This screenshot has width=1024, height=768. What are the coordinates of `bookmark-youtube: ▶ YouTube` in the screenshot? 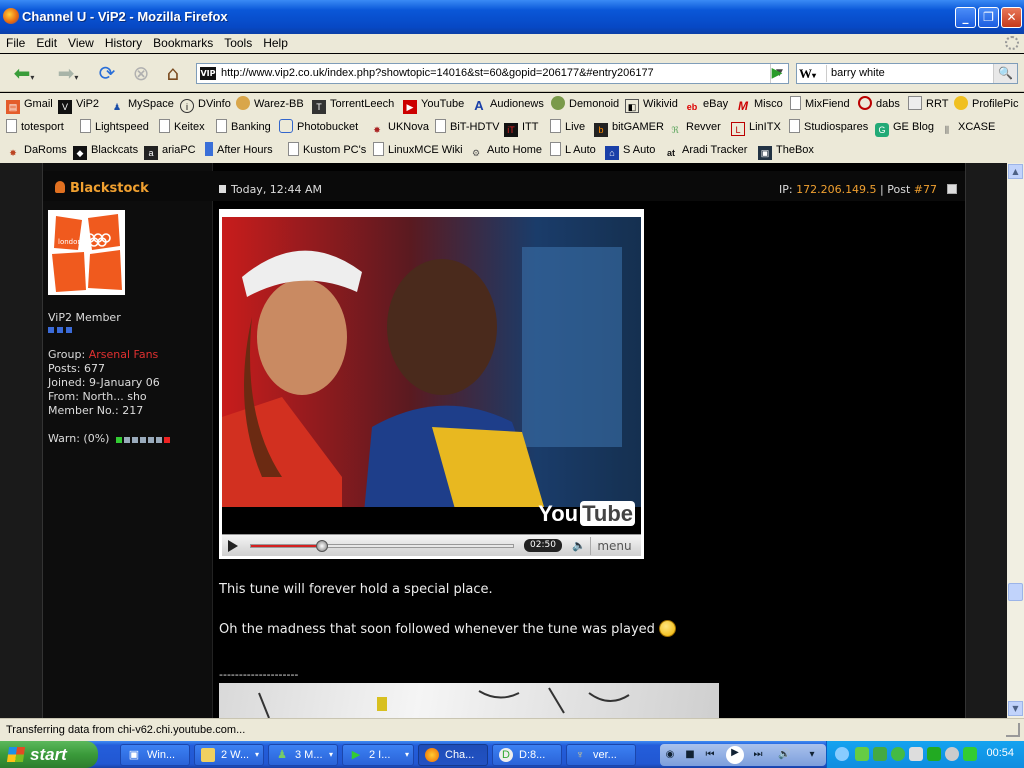 It's located at (433, 105).